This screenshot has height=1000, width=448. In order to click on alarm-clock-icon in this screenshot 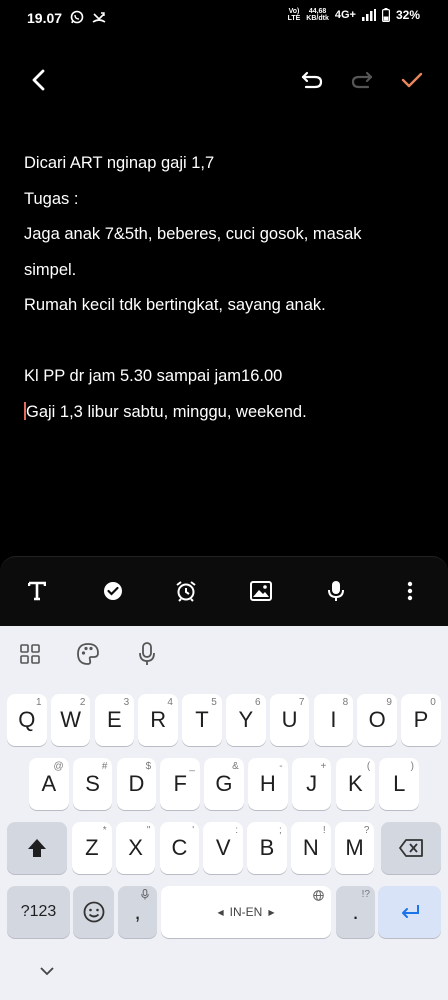, I will do `click(186, 591)`.